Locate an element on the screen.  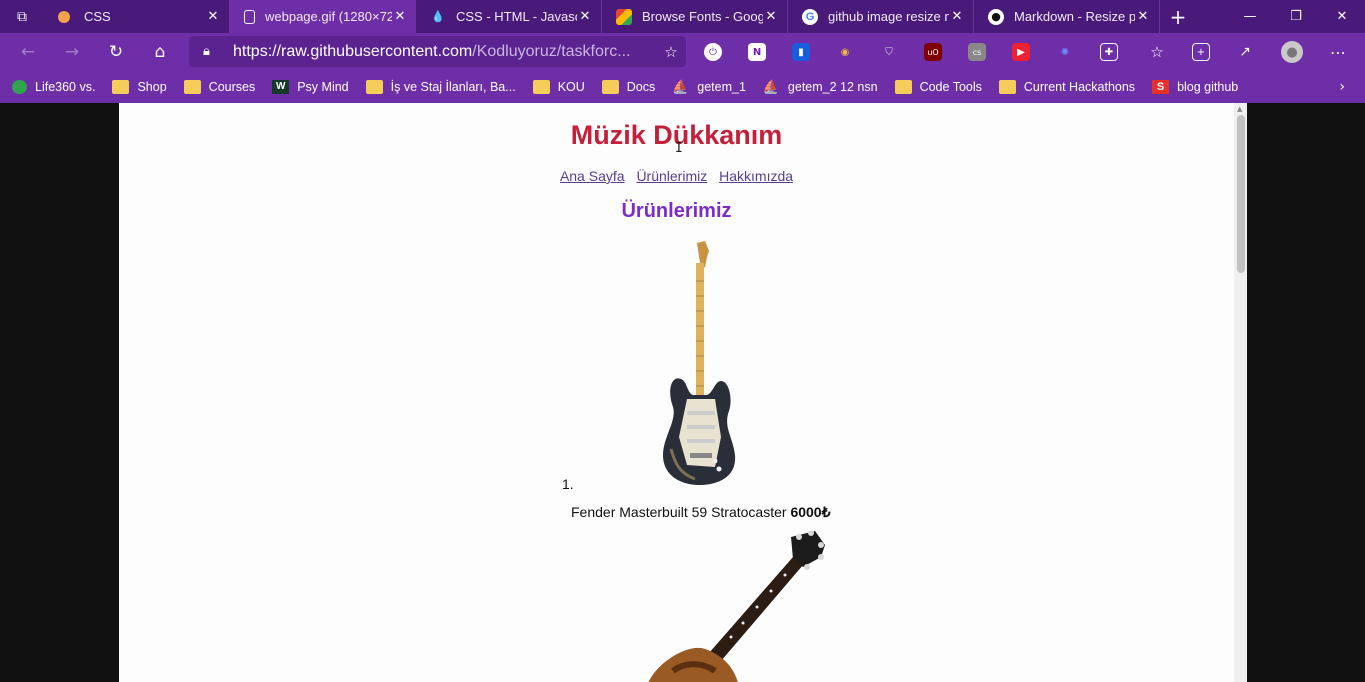
colorzilla-extension-icon: cs is located at coordinates (977, 52).